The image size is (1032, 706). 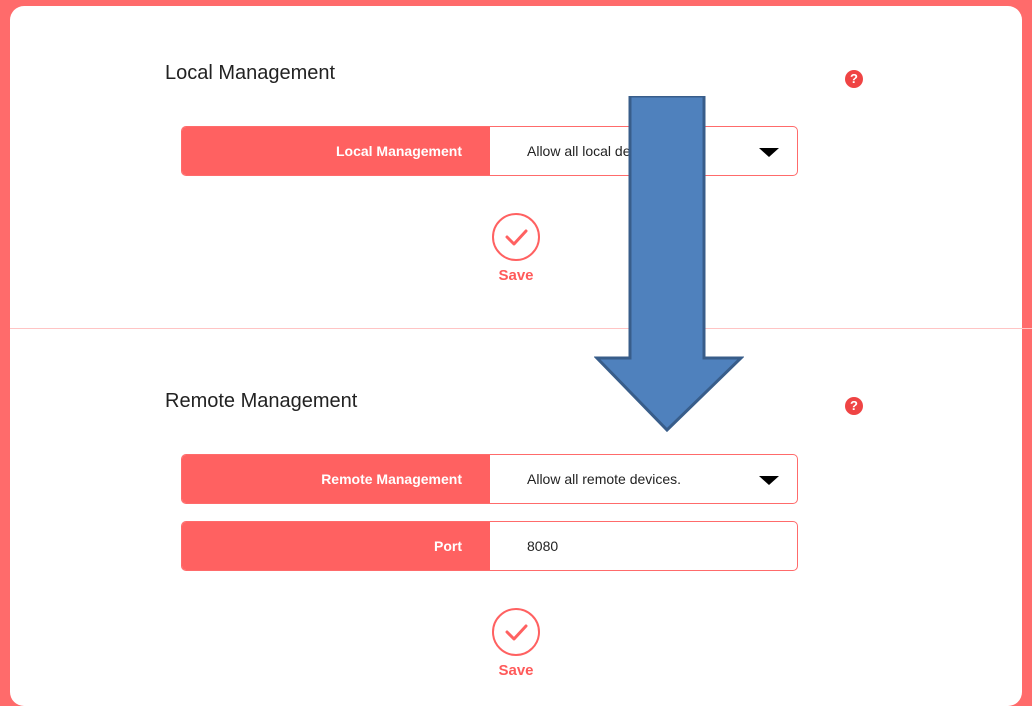 What do you see at coordinates (854, 406) in the screenshot?
I see `remote-help-icon: ?` at bounding box center [854, 406].